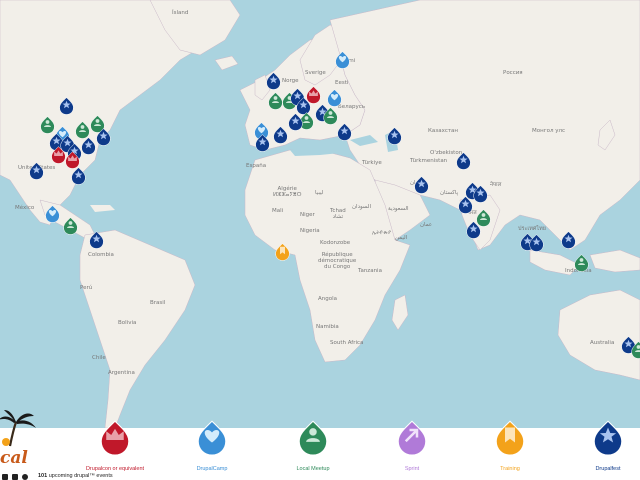 This screenshot has height=480, width=640. What do you see at coordinates (313, 469) in the screenshot?
I see `legend-label: Local Meetup` at bounding box center [313, 469].